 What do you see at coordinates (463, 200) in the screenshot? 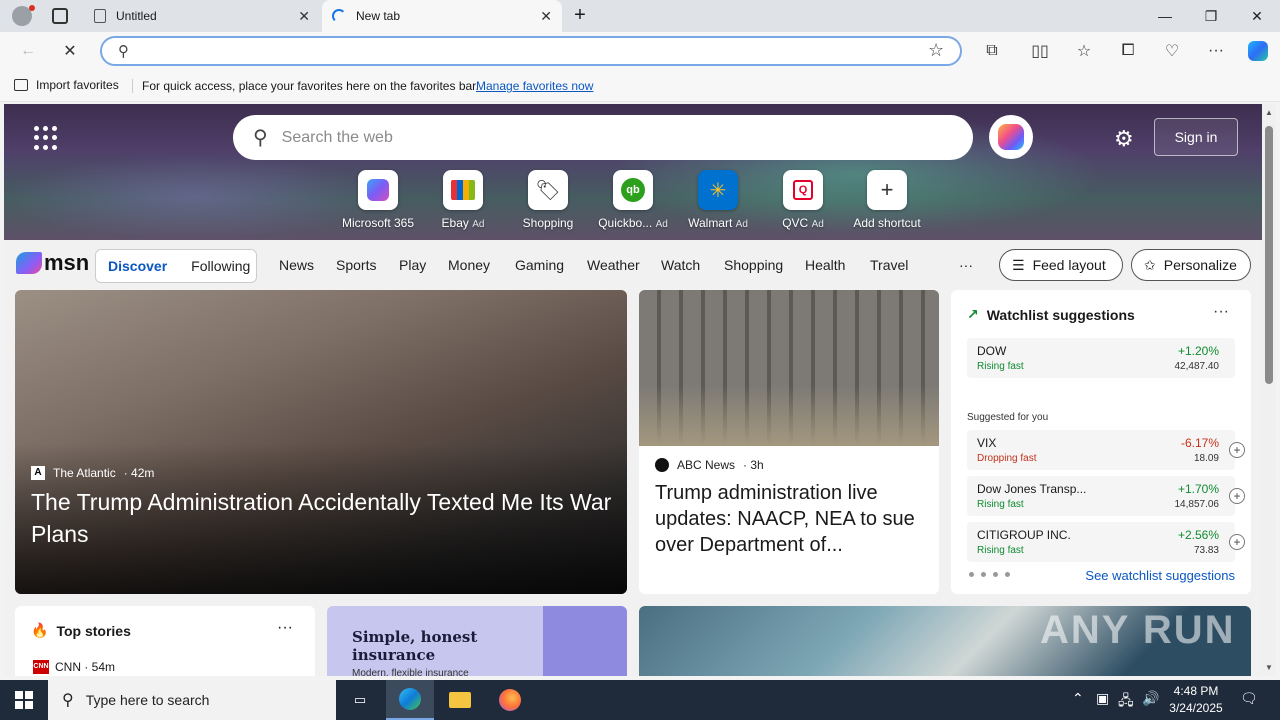
I see `shortcut-ebay: Ebay Ad` at bounding box center [463, 200].